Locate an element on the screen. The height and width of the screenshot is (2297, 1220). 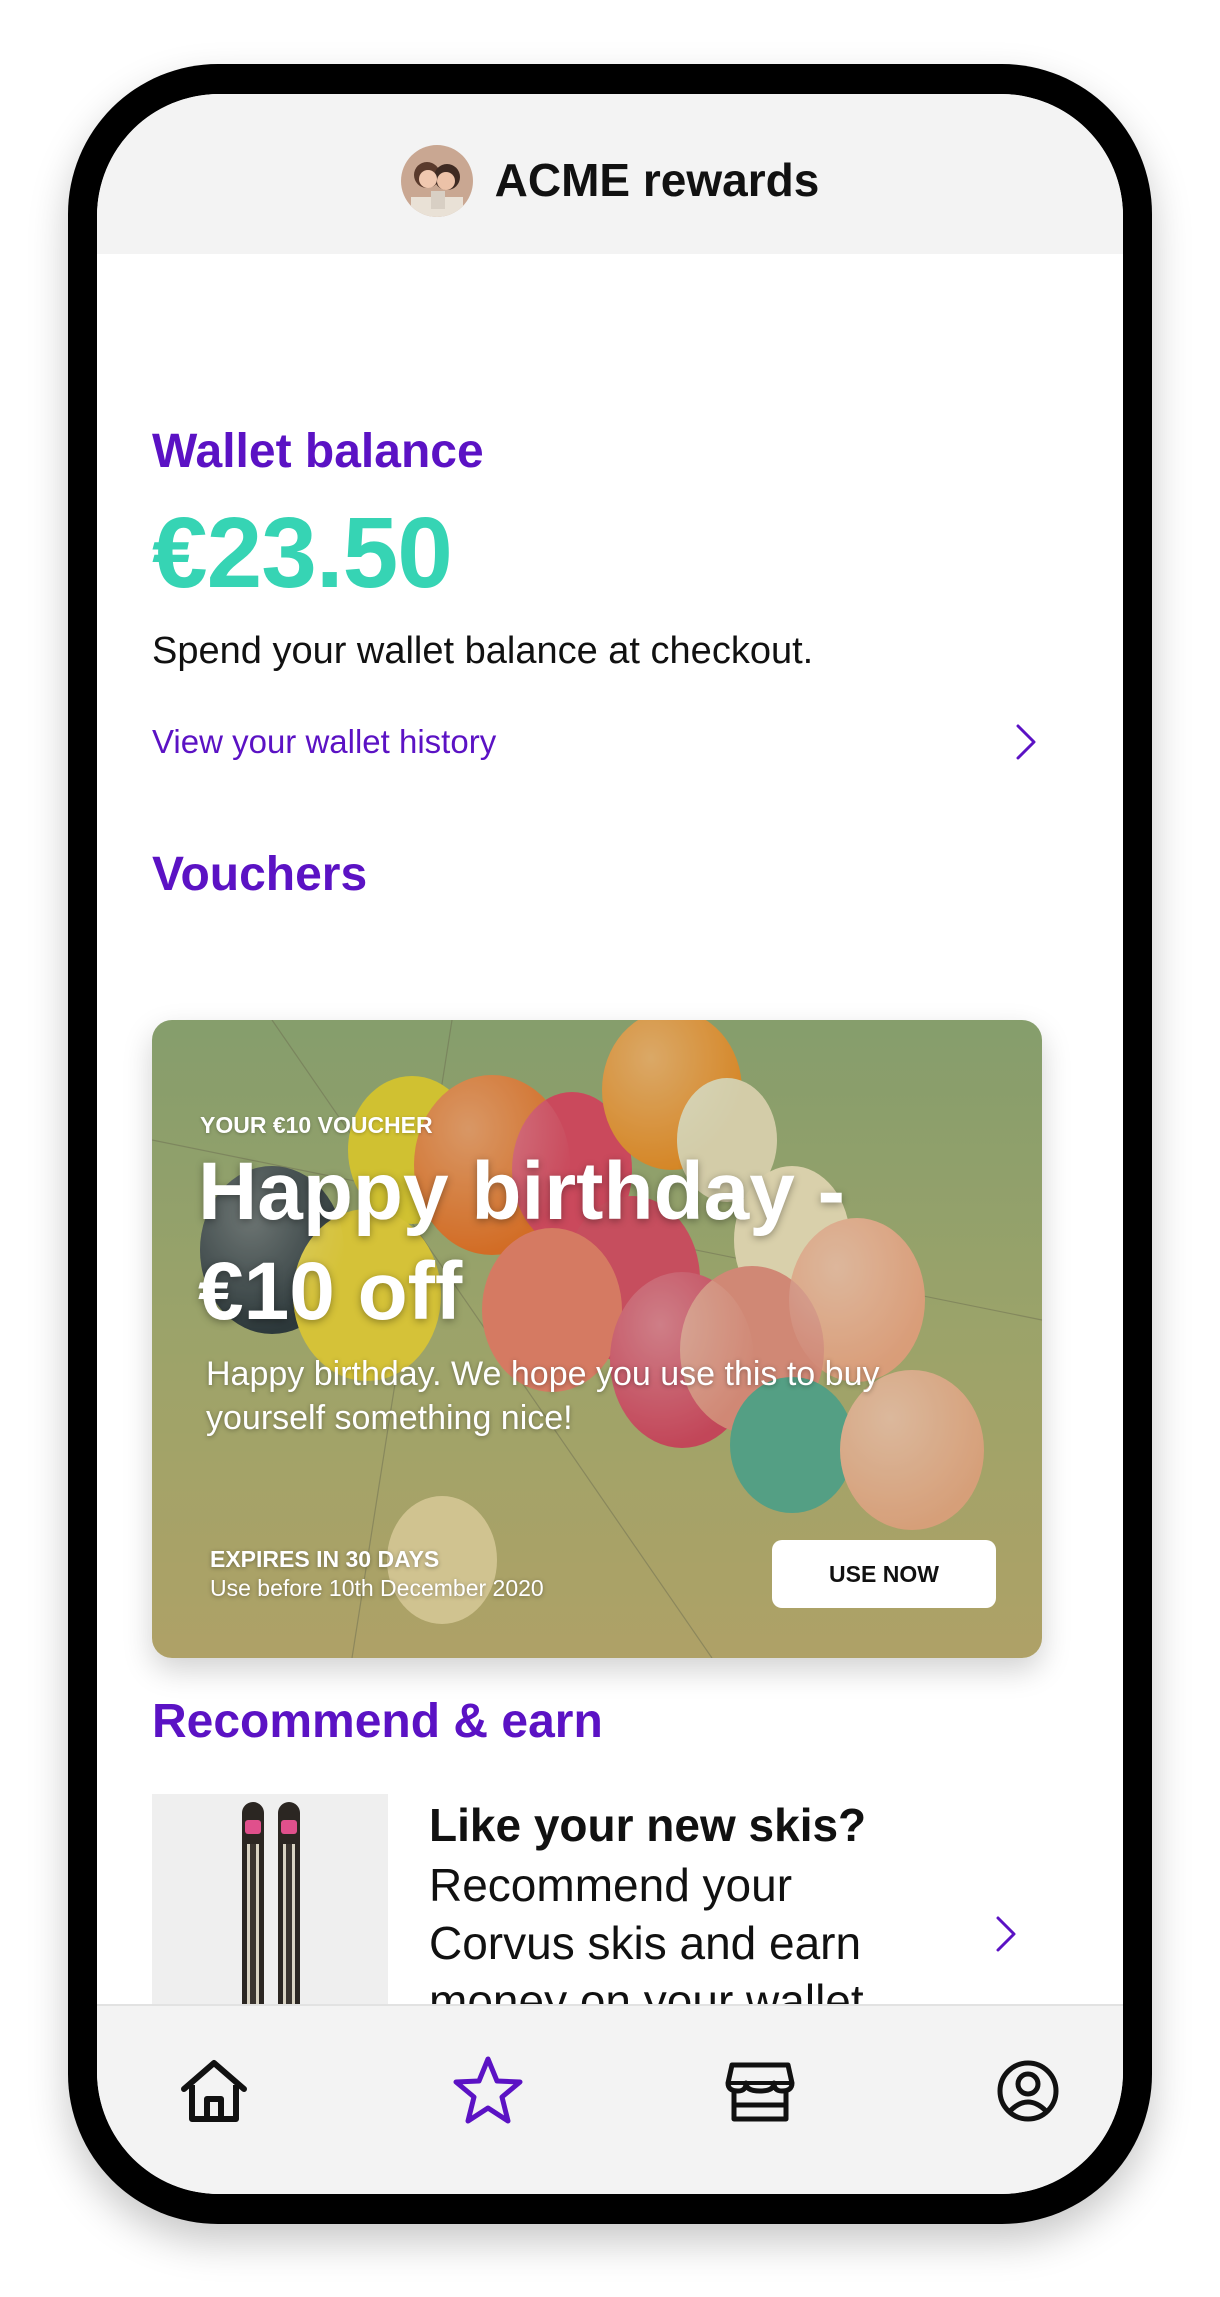
wallet-section-title: Wallet balance is located at coordinates (318, 451).